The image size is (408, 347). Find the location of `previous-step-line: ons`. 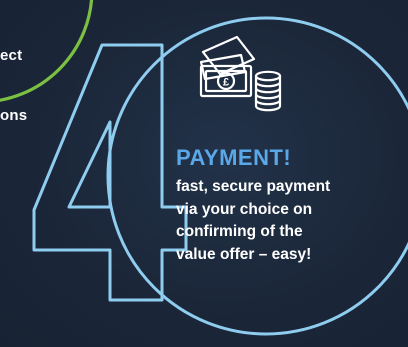

previous-step-line: ons is located at coordinates (14, 115).